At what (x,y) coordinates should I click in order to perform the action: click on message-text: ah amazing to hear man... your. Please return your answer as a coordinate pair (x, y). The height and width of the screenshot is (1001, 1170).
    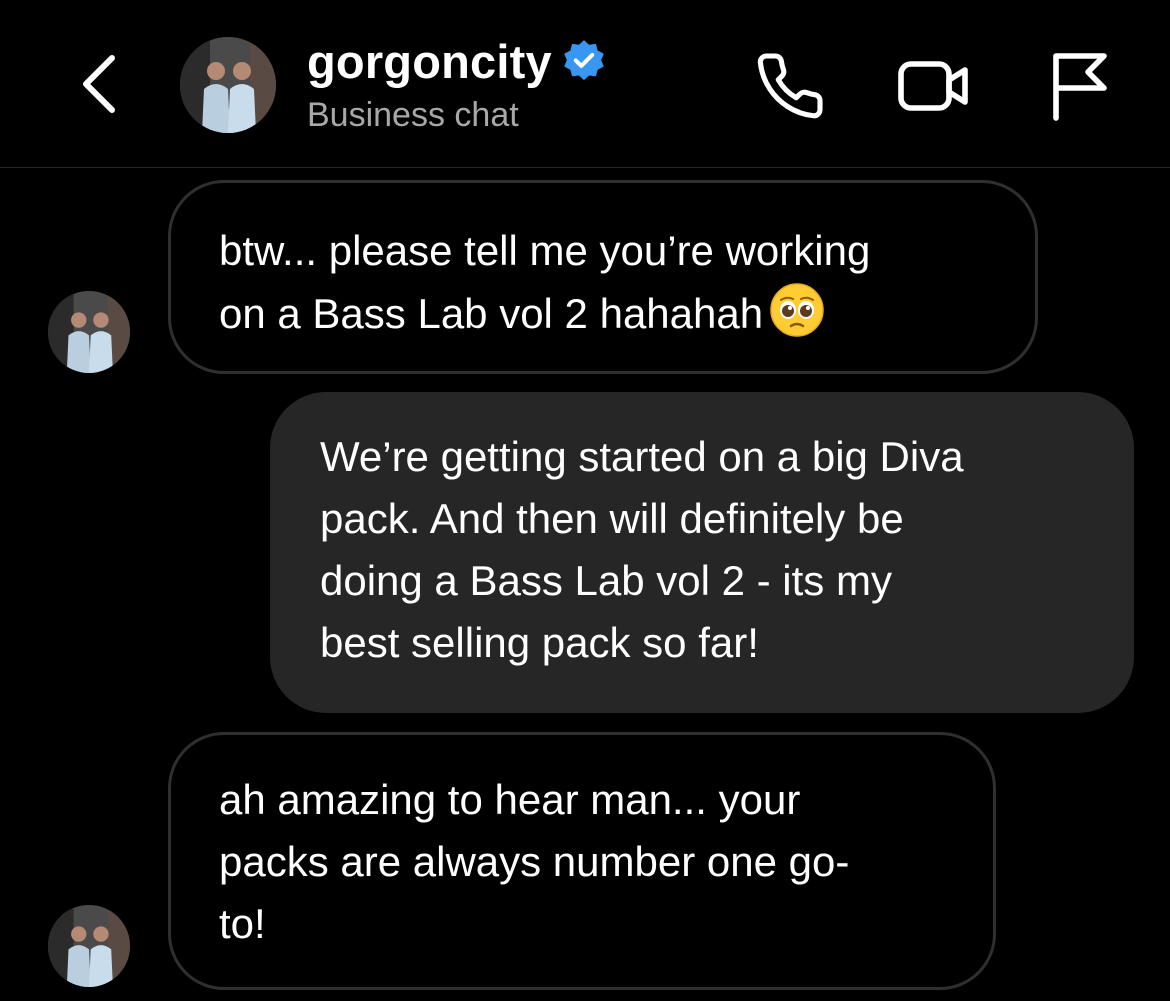
    Looking at the image, I should click on (510, 799).